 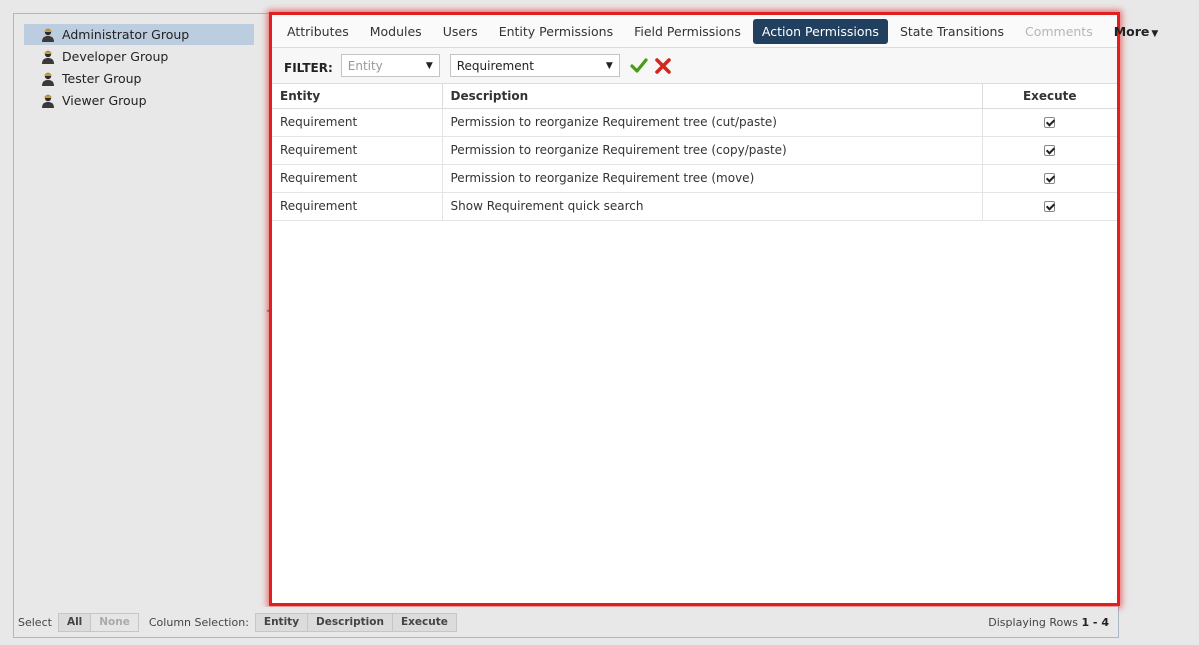 I want to click on tab-entity-permissions: Entity Permissions, so click(x=556, y=31).